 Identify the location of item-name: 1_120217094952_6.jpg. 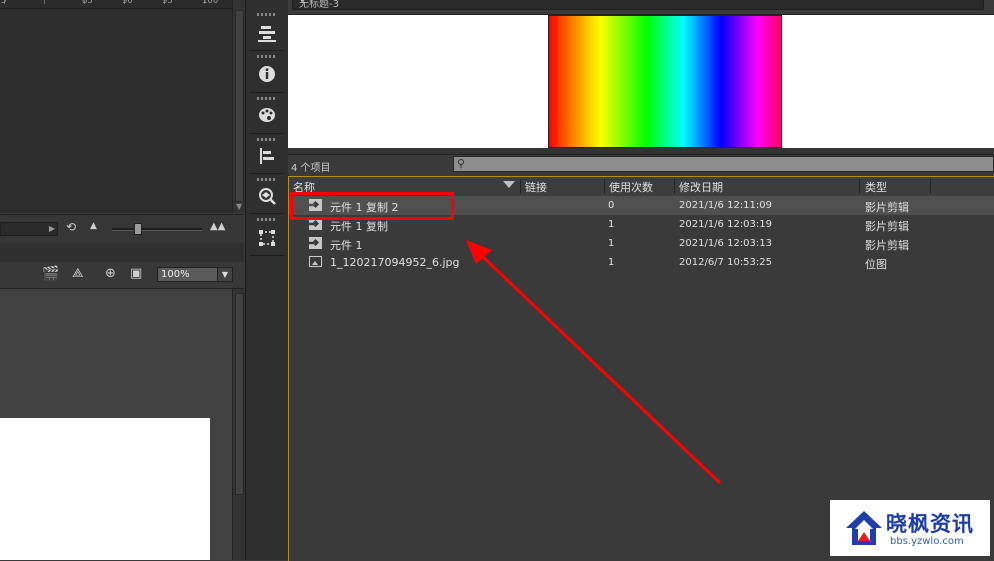
(395, 262).